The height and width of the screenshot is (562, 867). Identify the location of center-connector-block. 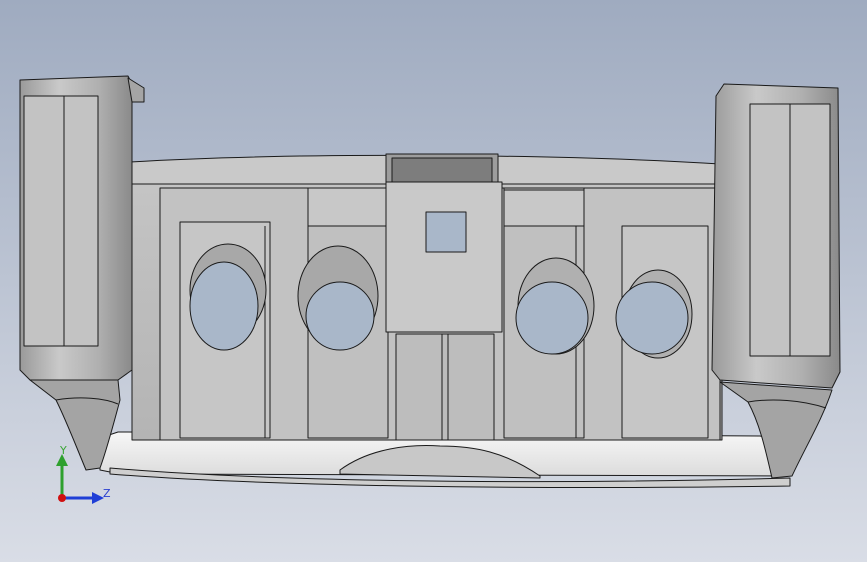
(444, 257).